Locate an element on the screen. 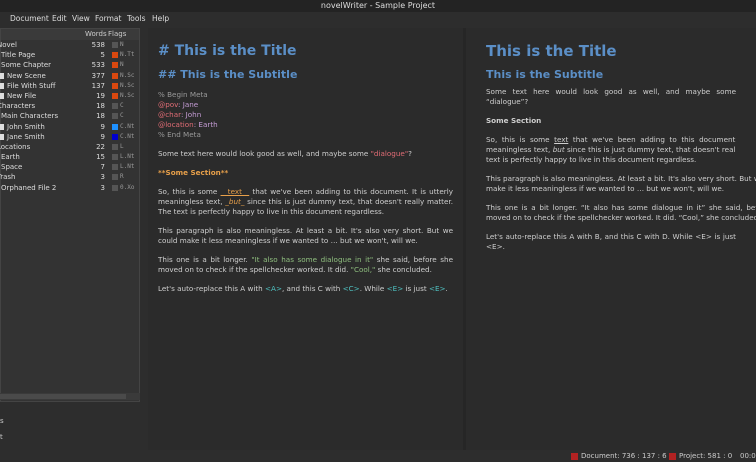 The height and width of the screenshot is (462, 756). words-column-header: Words is located at coordinates (96, 34).